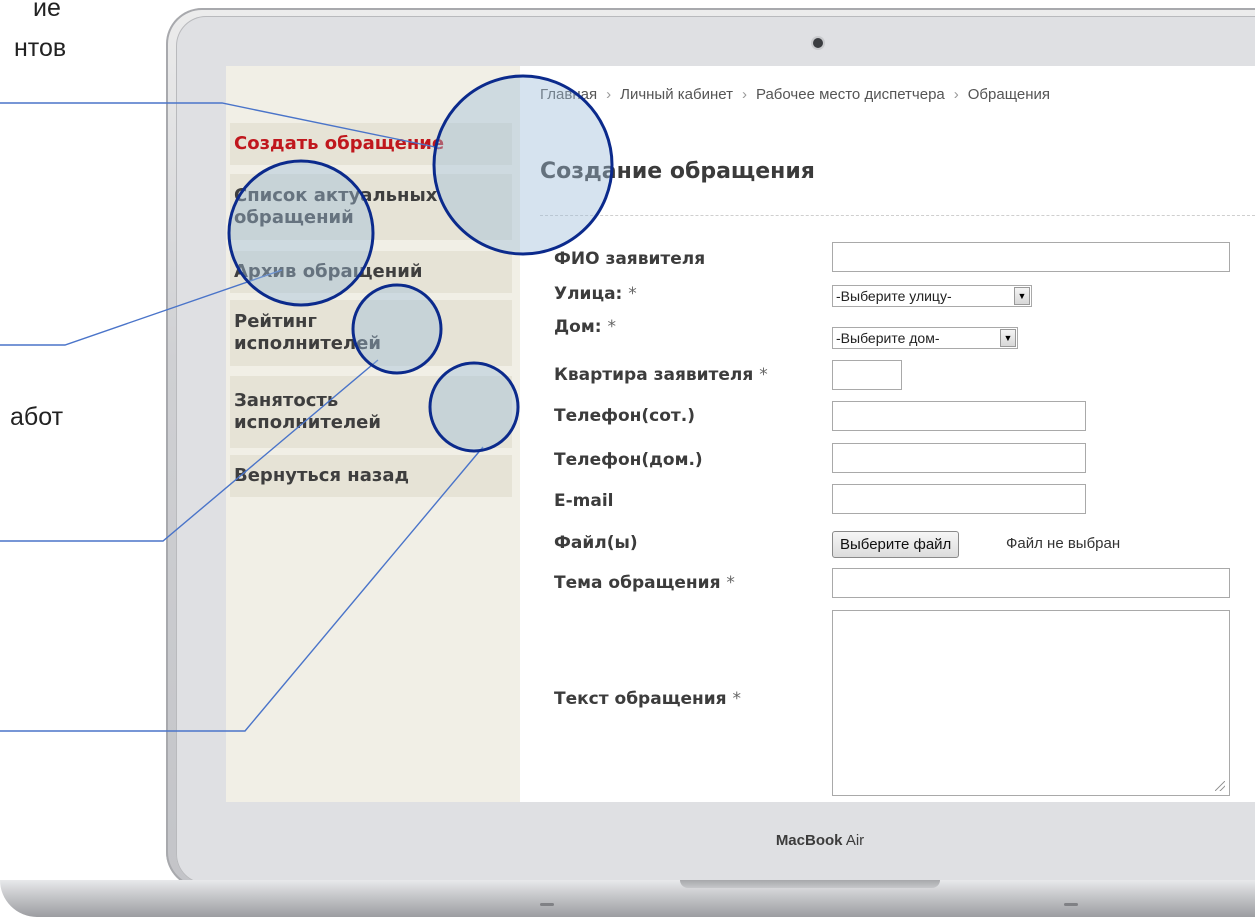 The height and width of the screenshot is (917, 1255). What do you see at coordinates (932, 296) in the screenshot?
I see `street-select: -Выберите улицу- ▼` at bounding box center [932, 296].